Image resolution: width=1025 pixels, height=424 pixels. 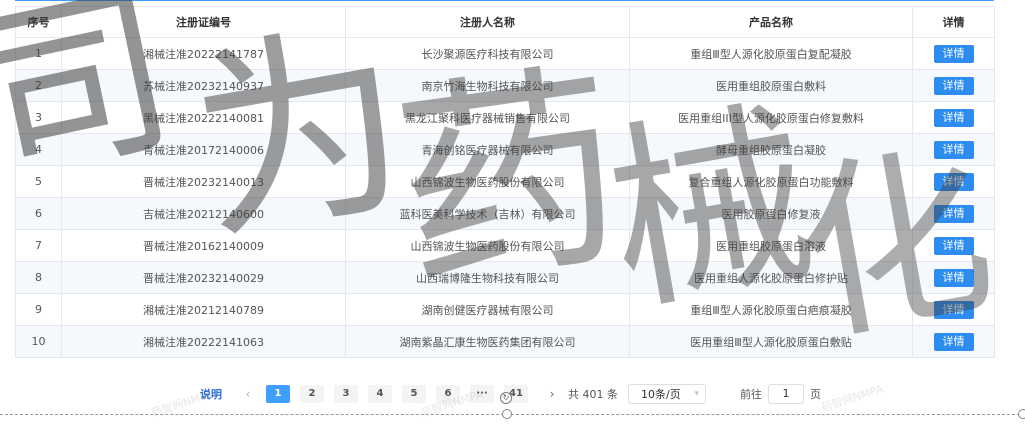 What do you see at coordinates (771, 149) in the screenshot?
I see `row-product-name: 酵母重组胶原蛋白凝胶` at bounding box center [771, 149].